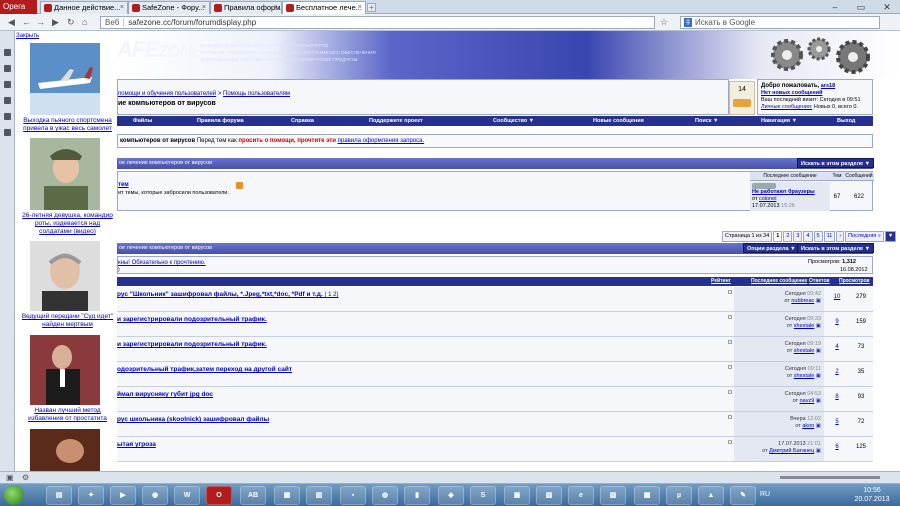 This screenshot has height=506, width=900. I want to click on explorer-icon: ▤, so click(59, 495).